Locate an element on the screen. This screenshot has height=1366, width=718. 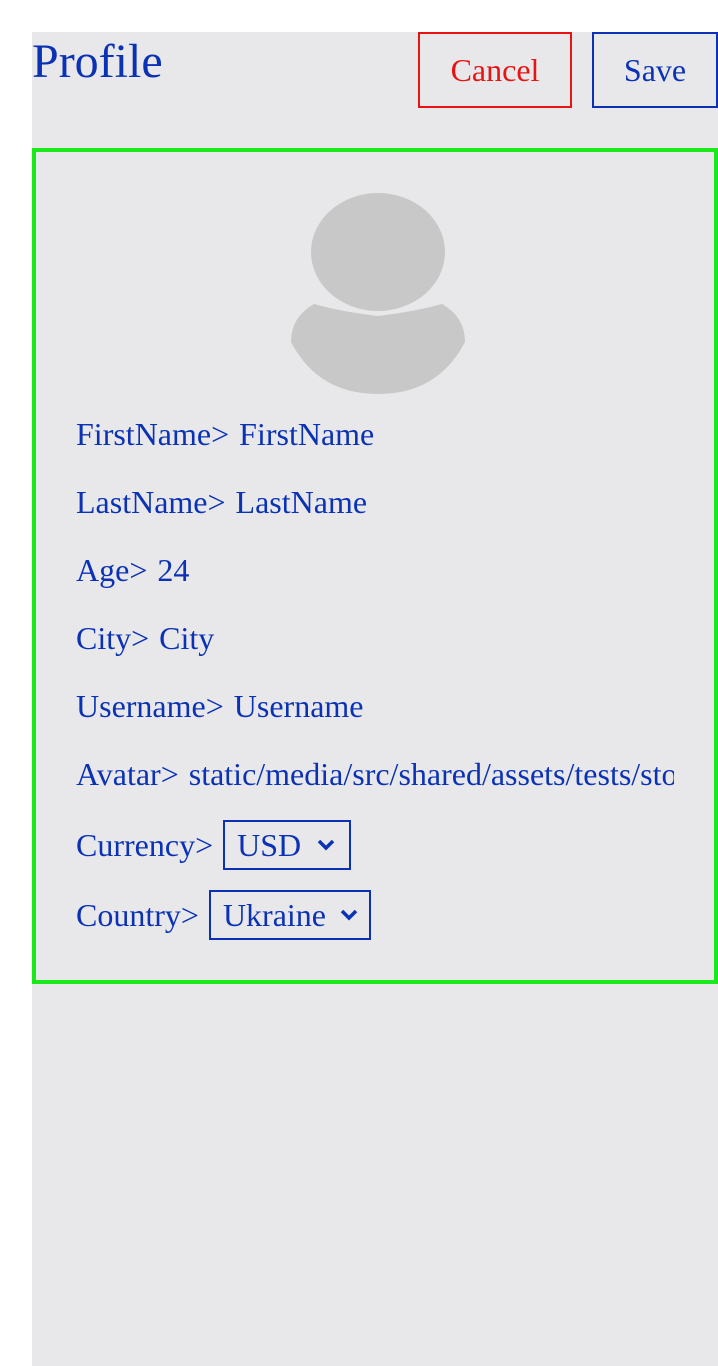
save-button: Save is located at coordinates (655, 70).